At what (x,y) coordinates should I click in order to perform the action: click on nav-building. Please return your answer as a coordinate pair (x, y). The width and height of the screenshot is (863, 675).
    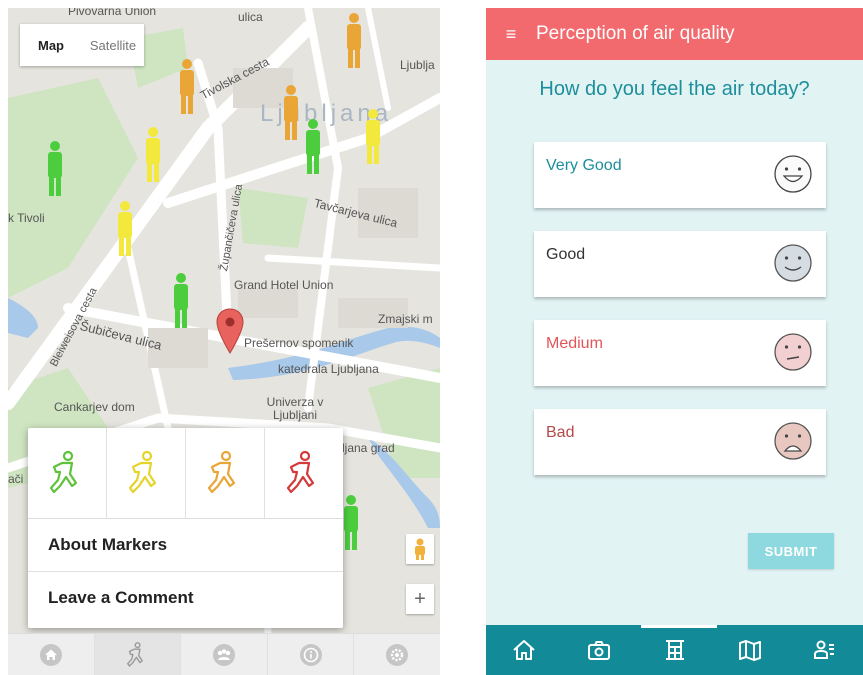
    Looking at the image, I should click on (674, 650).